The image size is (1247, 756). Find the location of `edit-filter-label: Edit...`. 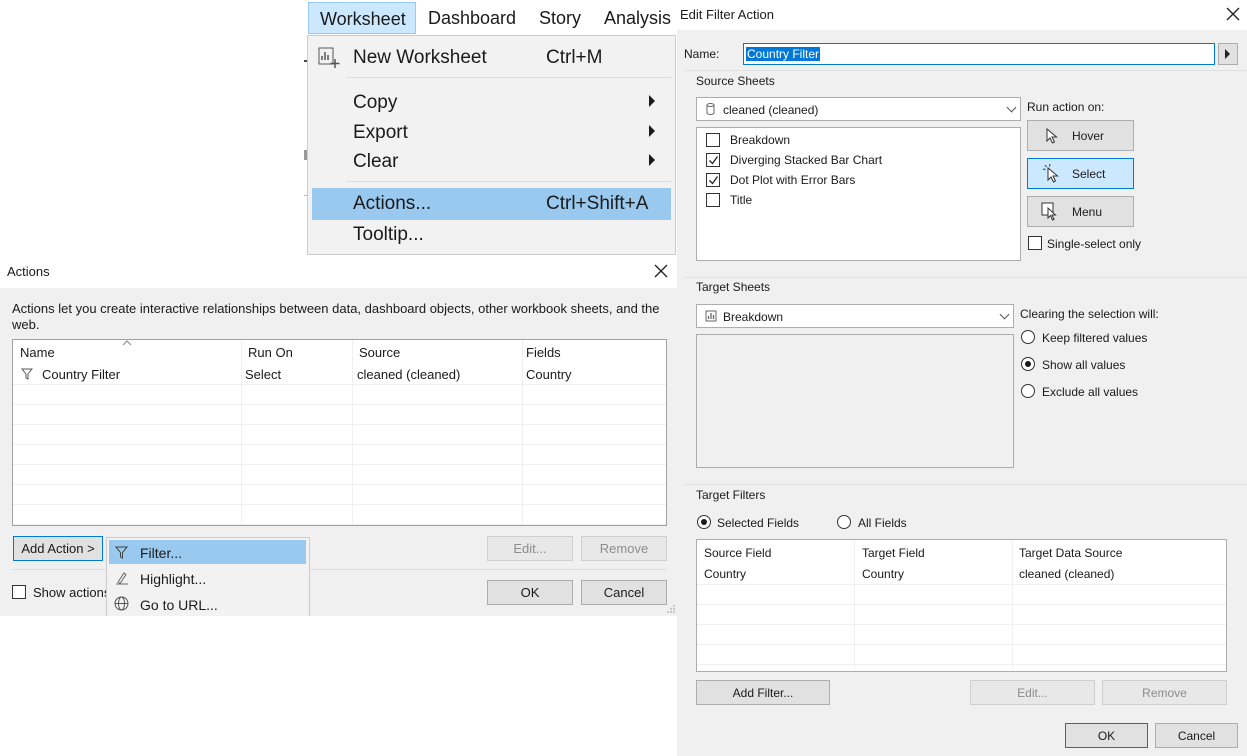

edit-filter-label: Edit... is located at coordinates (1032, 692).